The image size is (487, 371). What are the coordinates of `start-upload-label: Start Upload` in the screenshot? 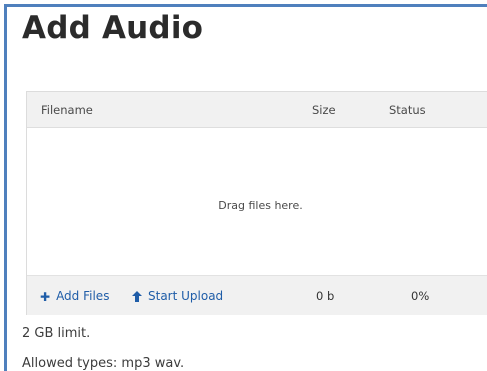 It's located at (186, 296).